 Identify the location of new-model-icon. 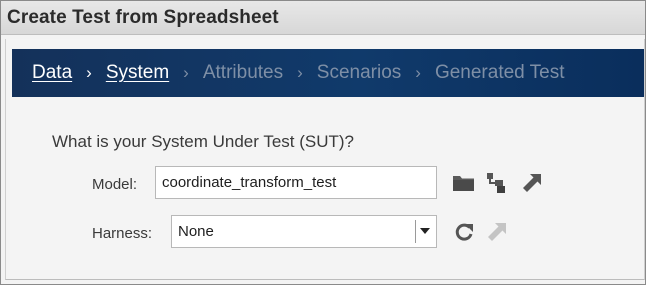
(497, 183).